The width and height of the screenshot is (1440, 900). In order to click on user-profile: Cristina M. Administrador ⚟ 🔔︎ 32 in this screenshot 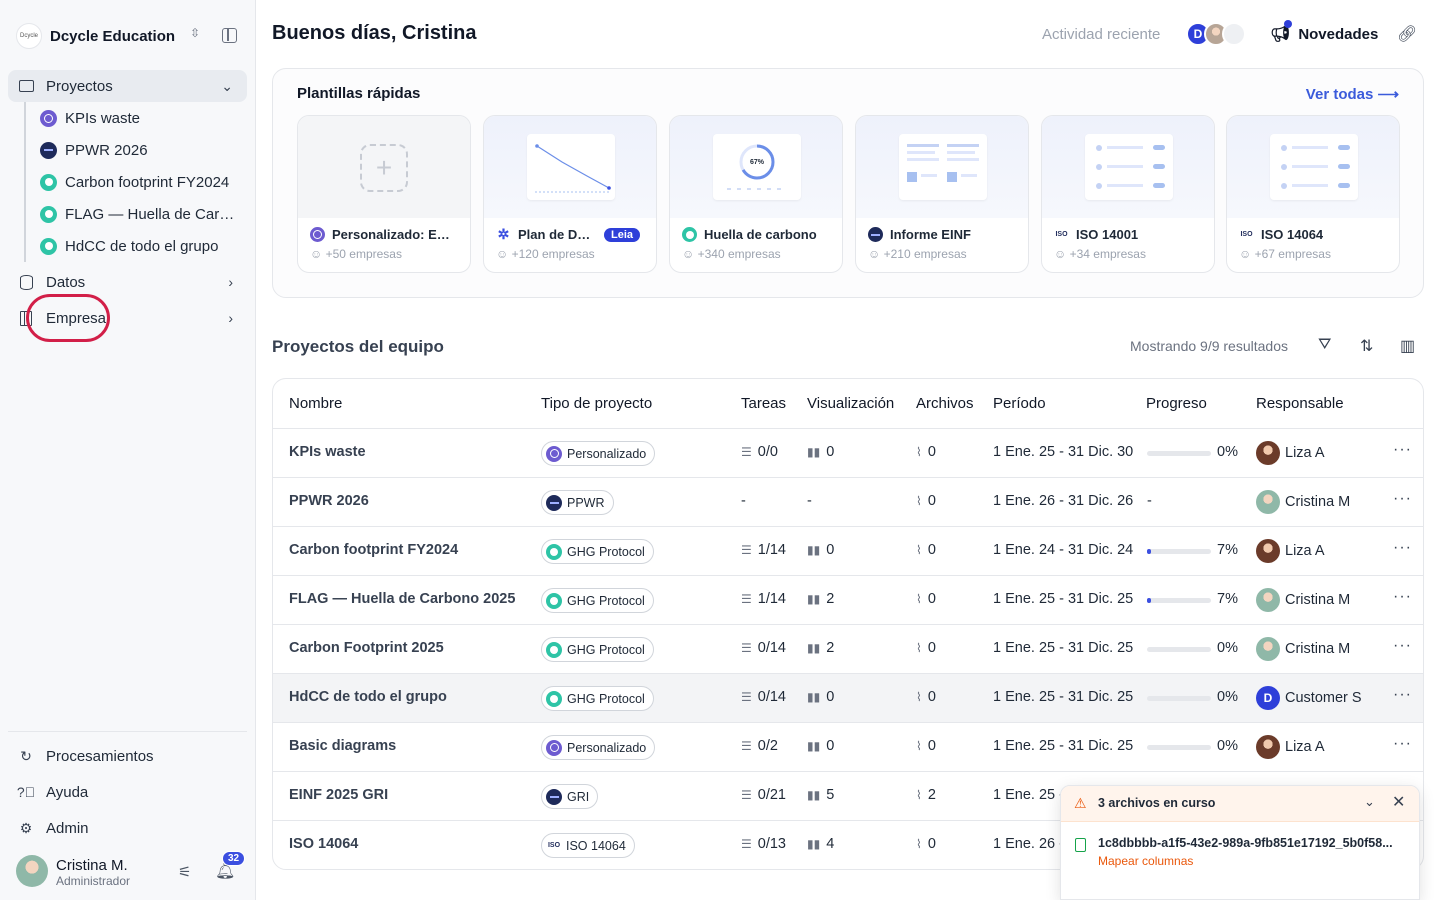, I will do `click(131, 870)`.